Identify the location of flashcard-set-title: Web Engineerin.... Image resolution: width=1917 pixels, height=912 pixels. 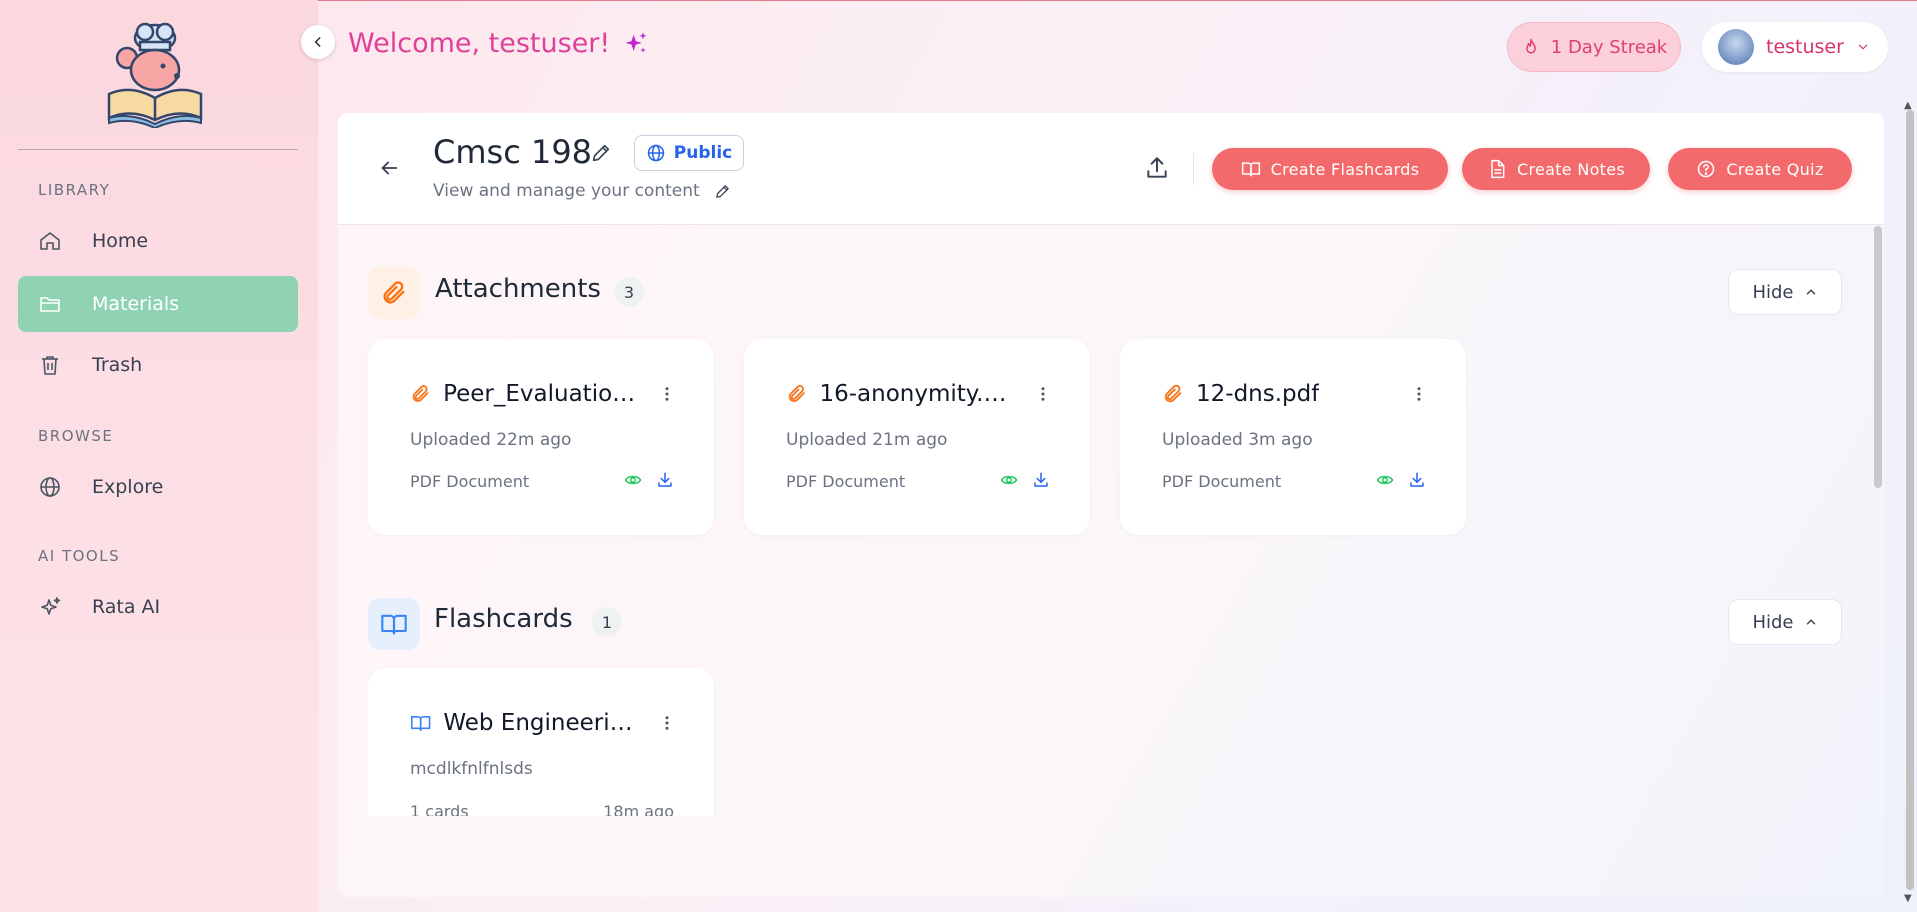
(525, 723).